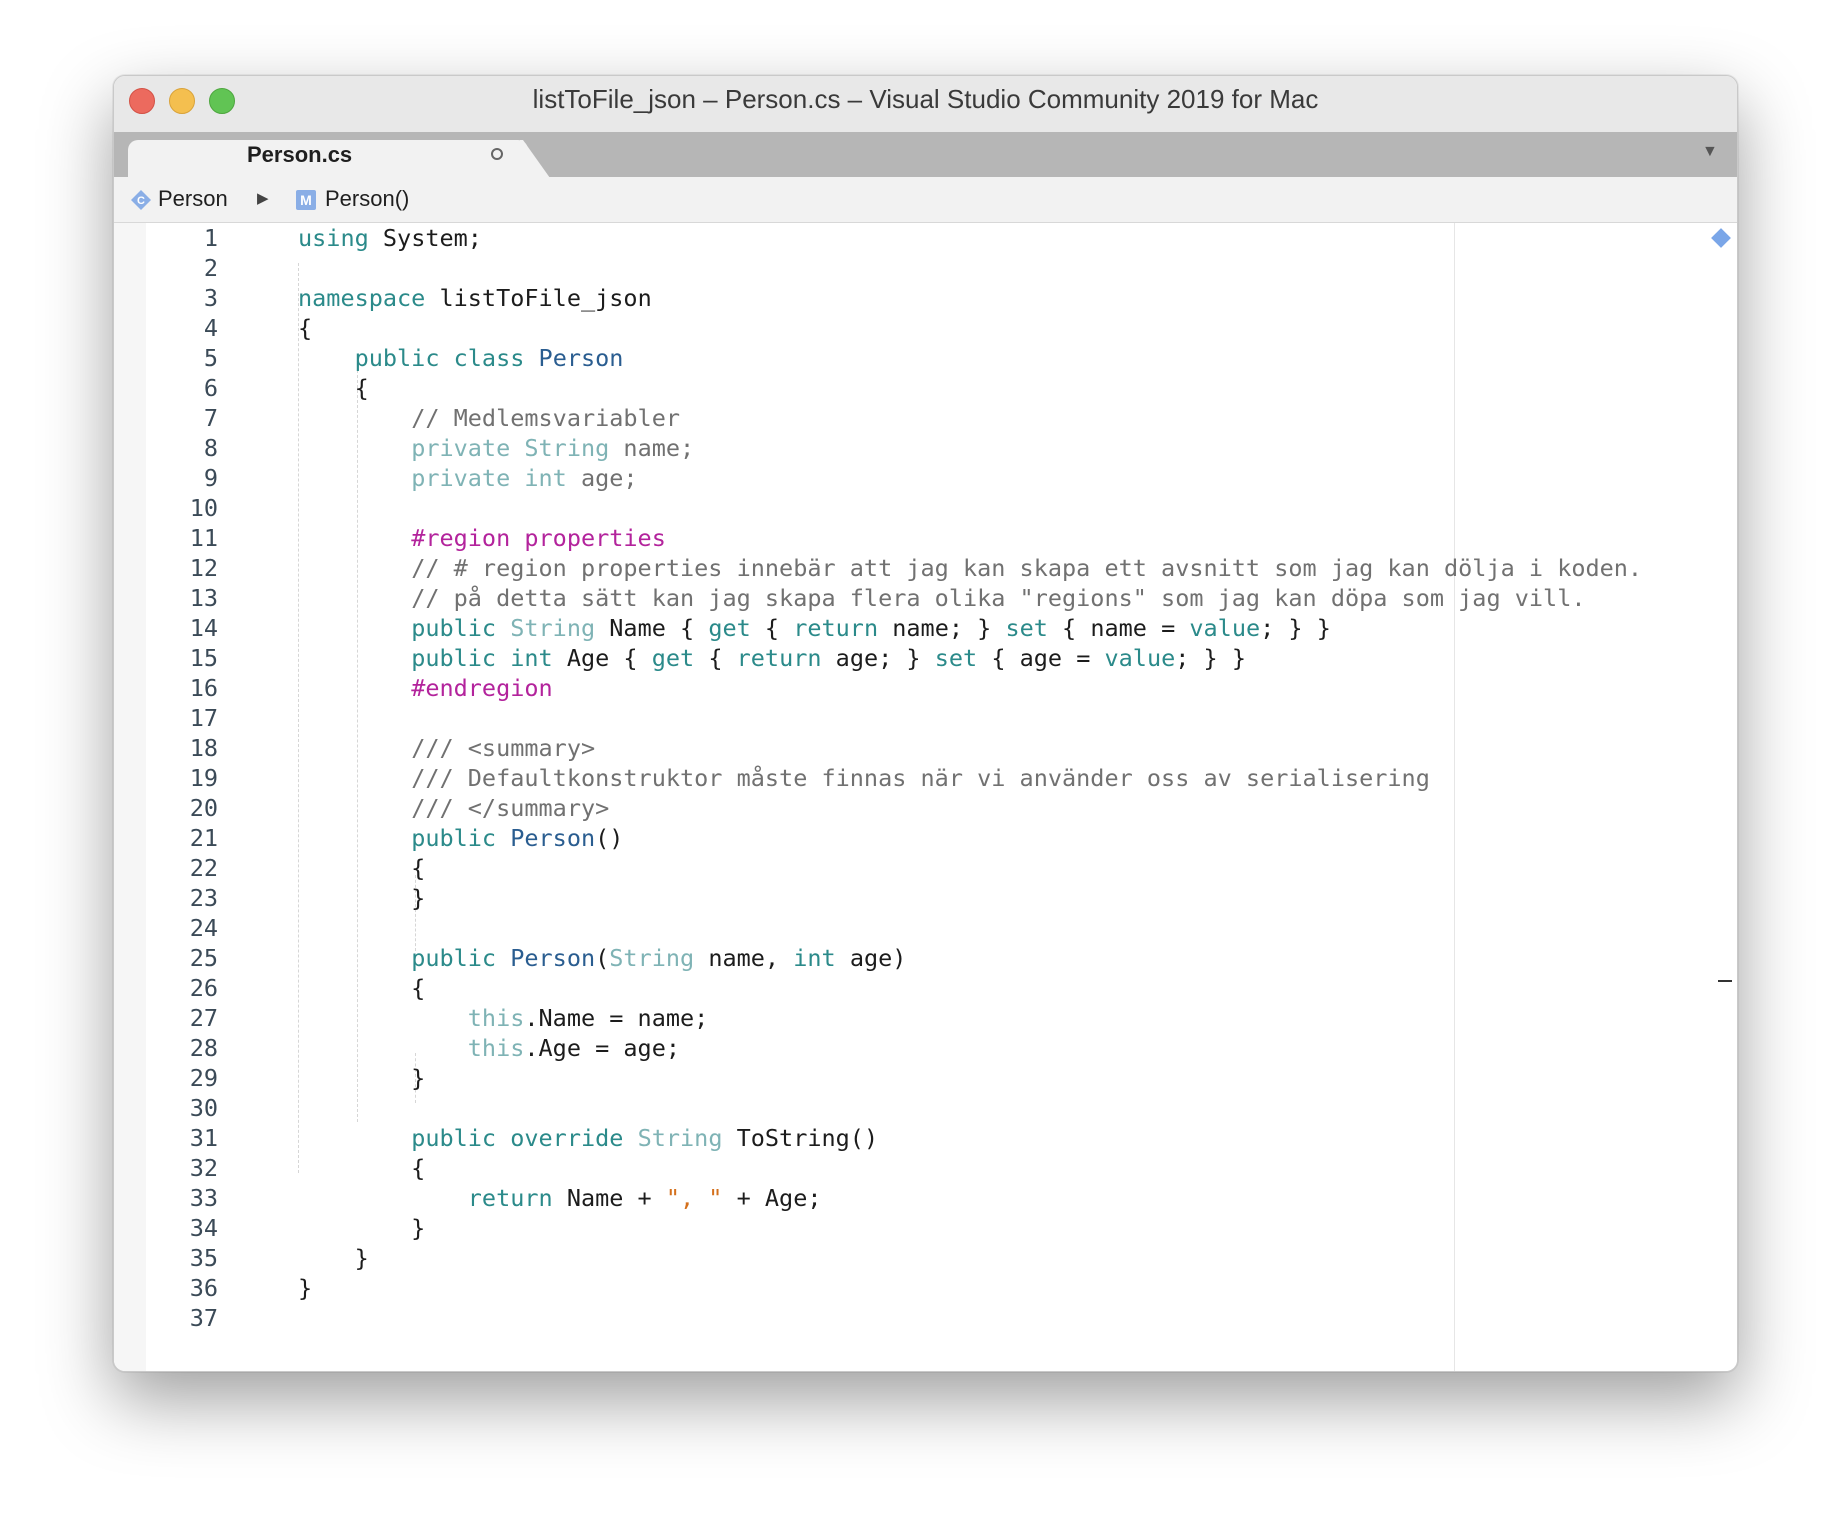  I want to click on code-token: Person, so click(553, 838).